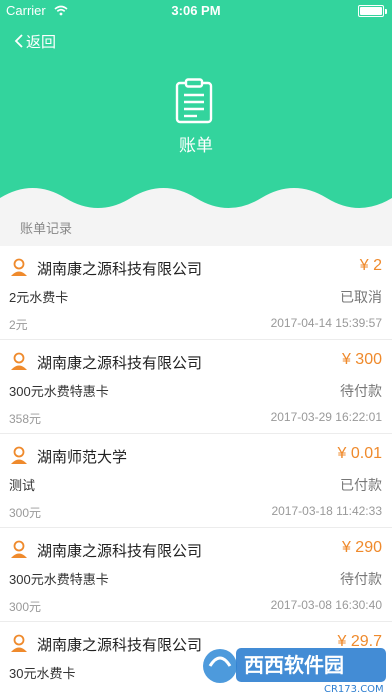 This screenshot has height=696, width=392. I want to click on order-datetime: 2017-04-14 15:39:57, so click(326, 323).